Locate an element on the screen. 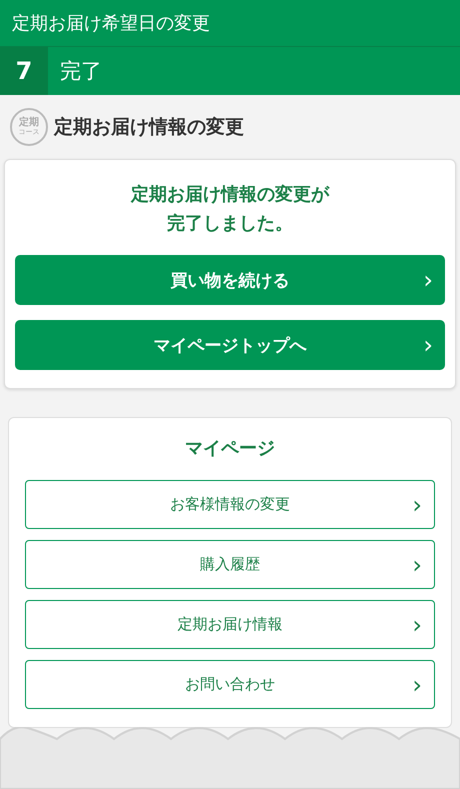  section-title: 定期お届け情報の変更 is located at coordinates (149, 127).